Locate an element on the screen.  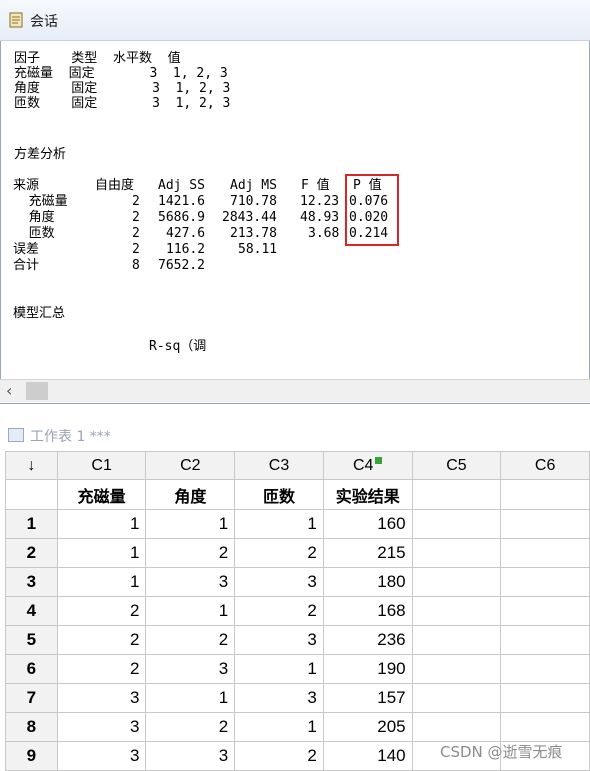
column-header: C5 is located at coordinates (456, 465).